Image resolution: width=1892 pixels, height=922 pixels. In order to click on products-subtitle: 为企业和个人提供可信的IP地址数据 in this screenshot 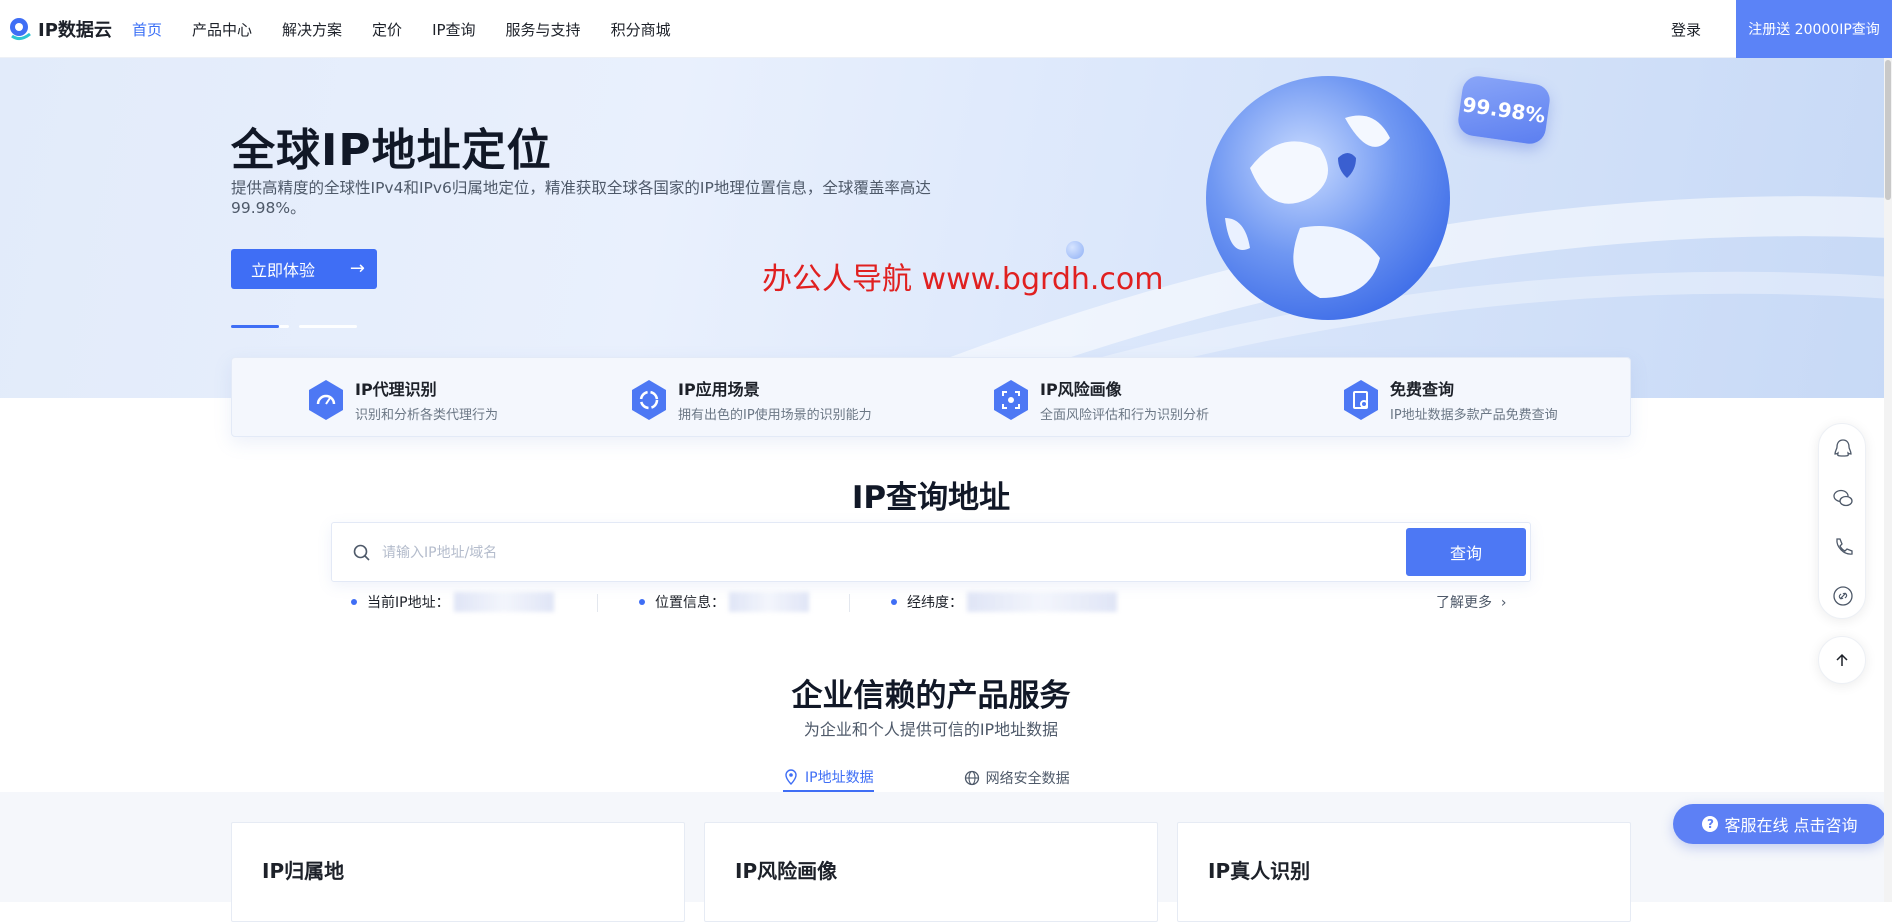, I will do `click(931, 729)`.